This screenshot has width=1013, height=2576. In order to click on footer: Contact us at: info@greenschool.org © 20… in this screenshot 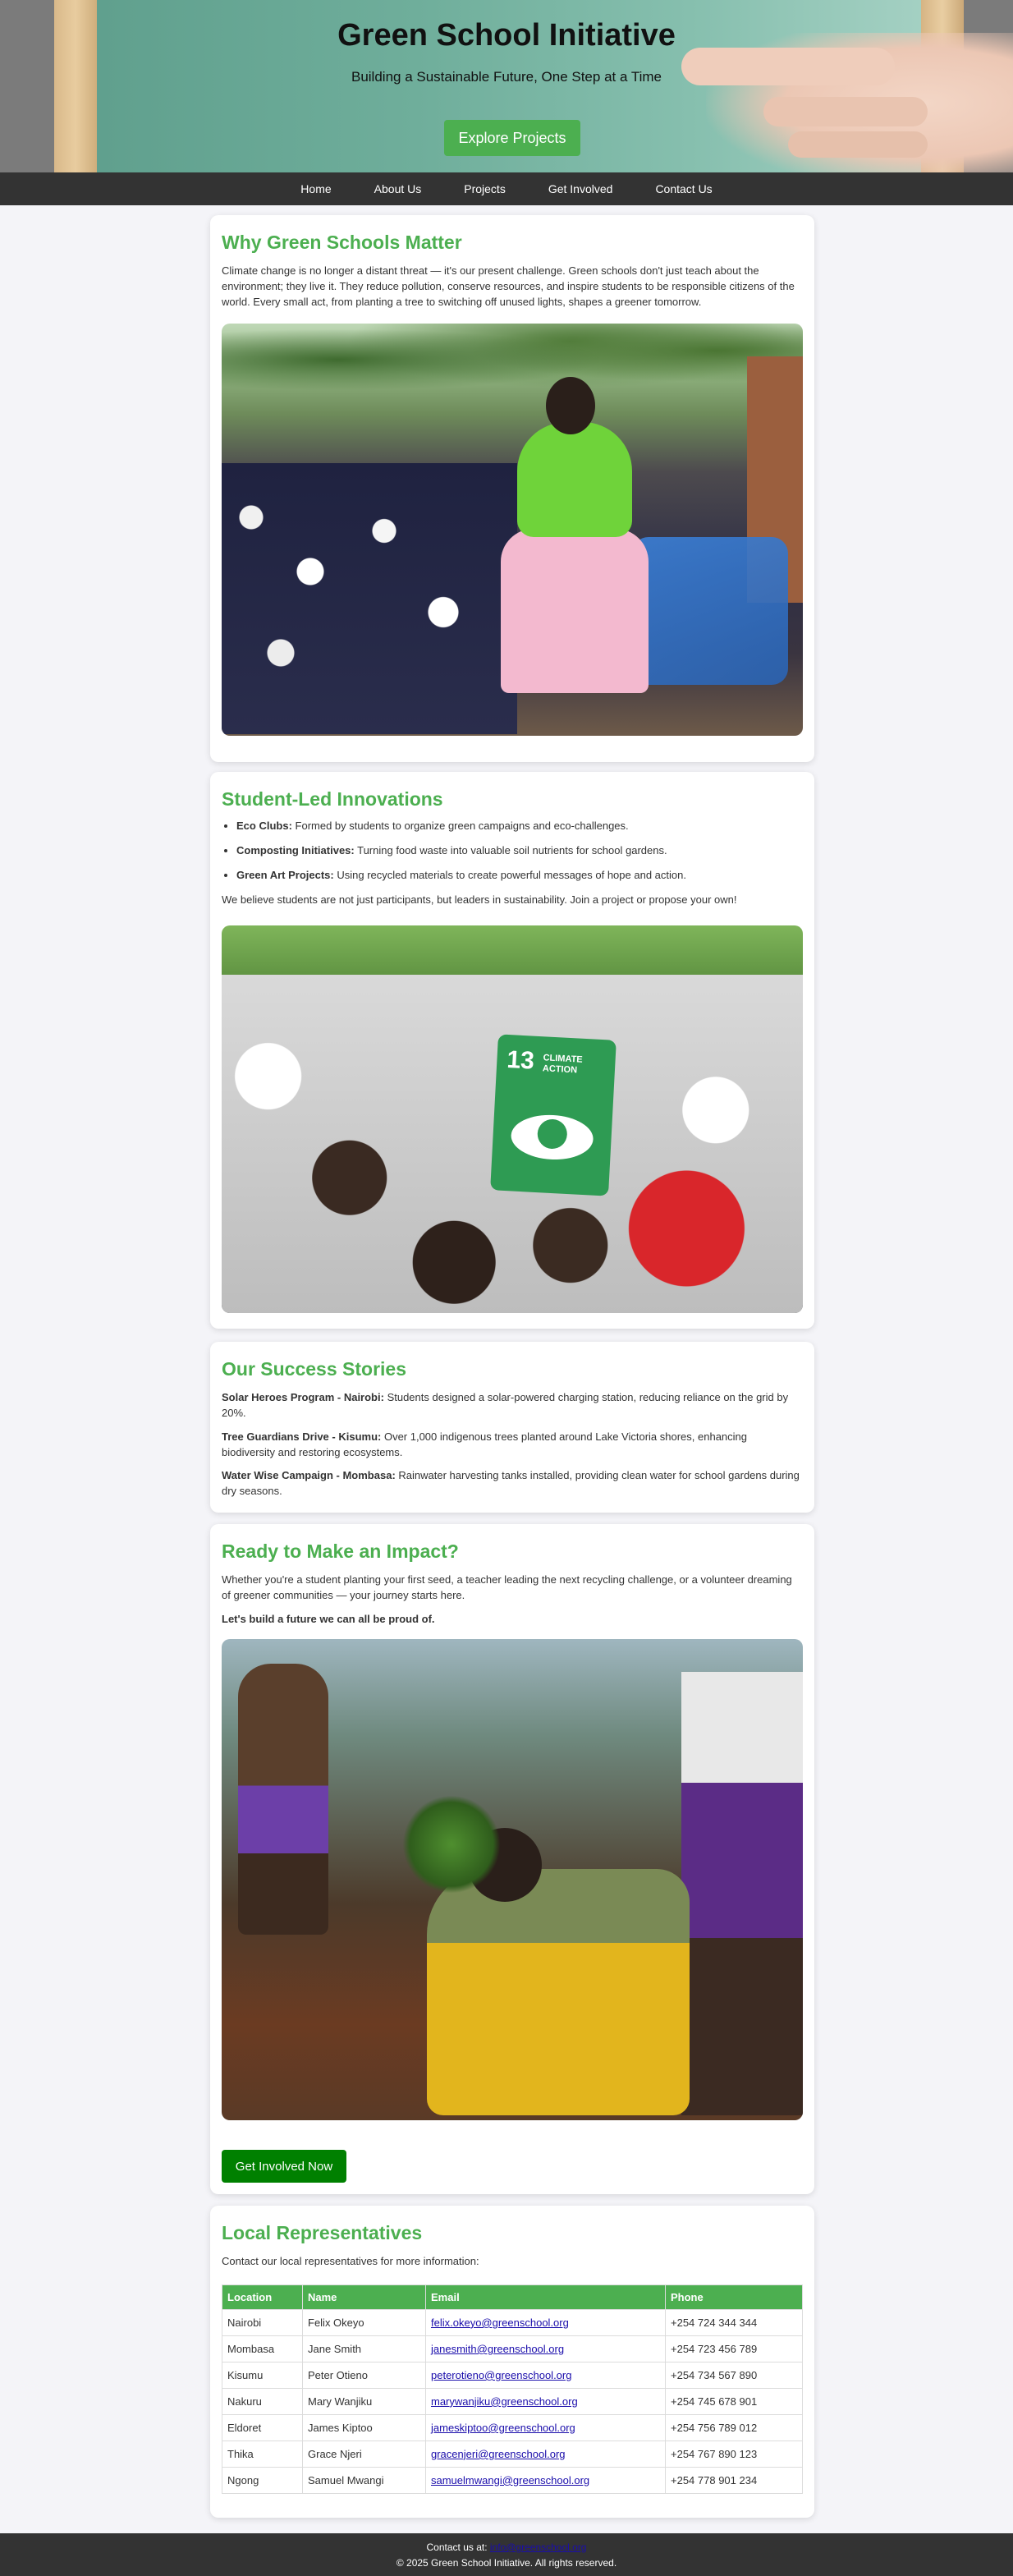, I will do `click(506, 2554)`.